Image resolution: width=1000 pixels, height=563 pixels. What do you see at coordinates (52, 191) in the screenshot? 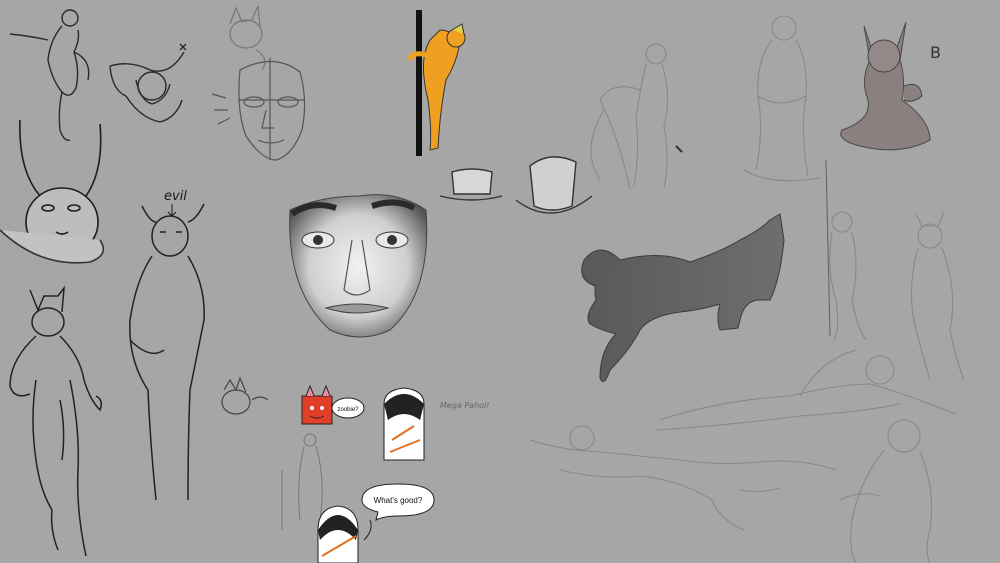
I see `sketch-bunny-head` at bounding box center [52, 191].